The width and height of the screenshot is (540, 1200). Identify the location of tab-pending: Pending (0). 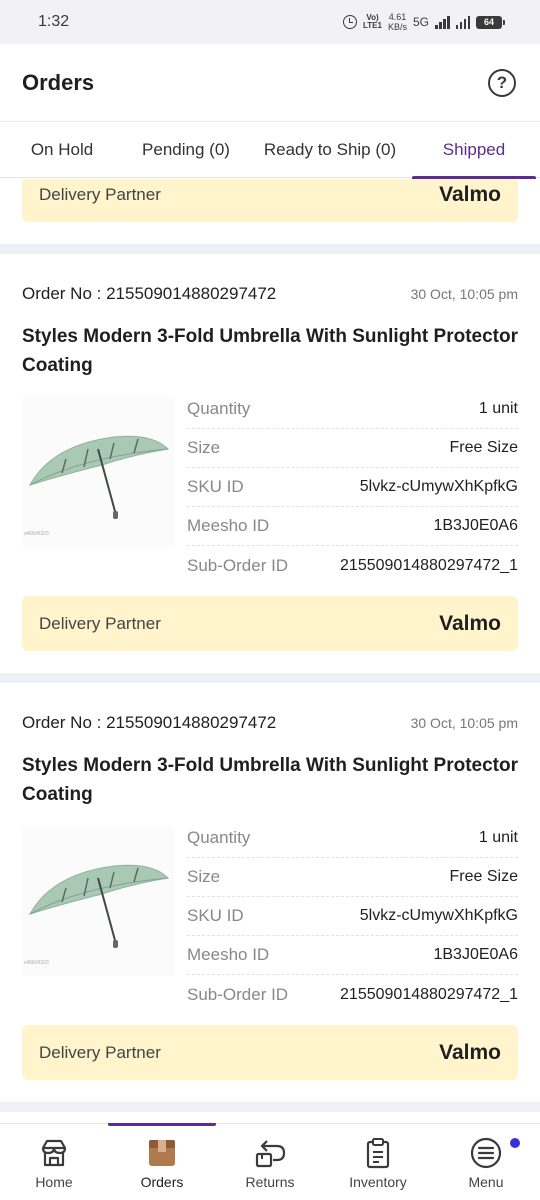
(186, 150).